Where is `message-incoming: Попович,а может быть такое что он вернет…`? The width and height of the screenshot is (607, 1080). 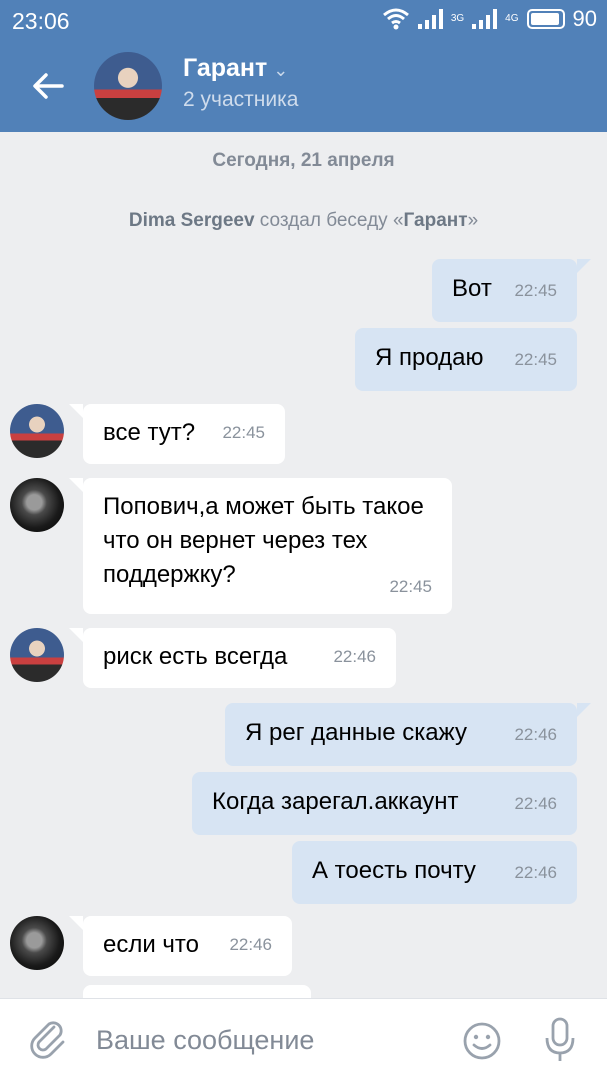
message-incoming: Попович,а может быть такое что он вернет… is located at coordinates (267, 546).